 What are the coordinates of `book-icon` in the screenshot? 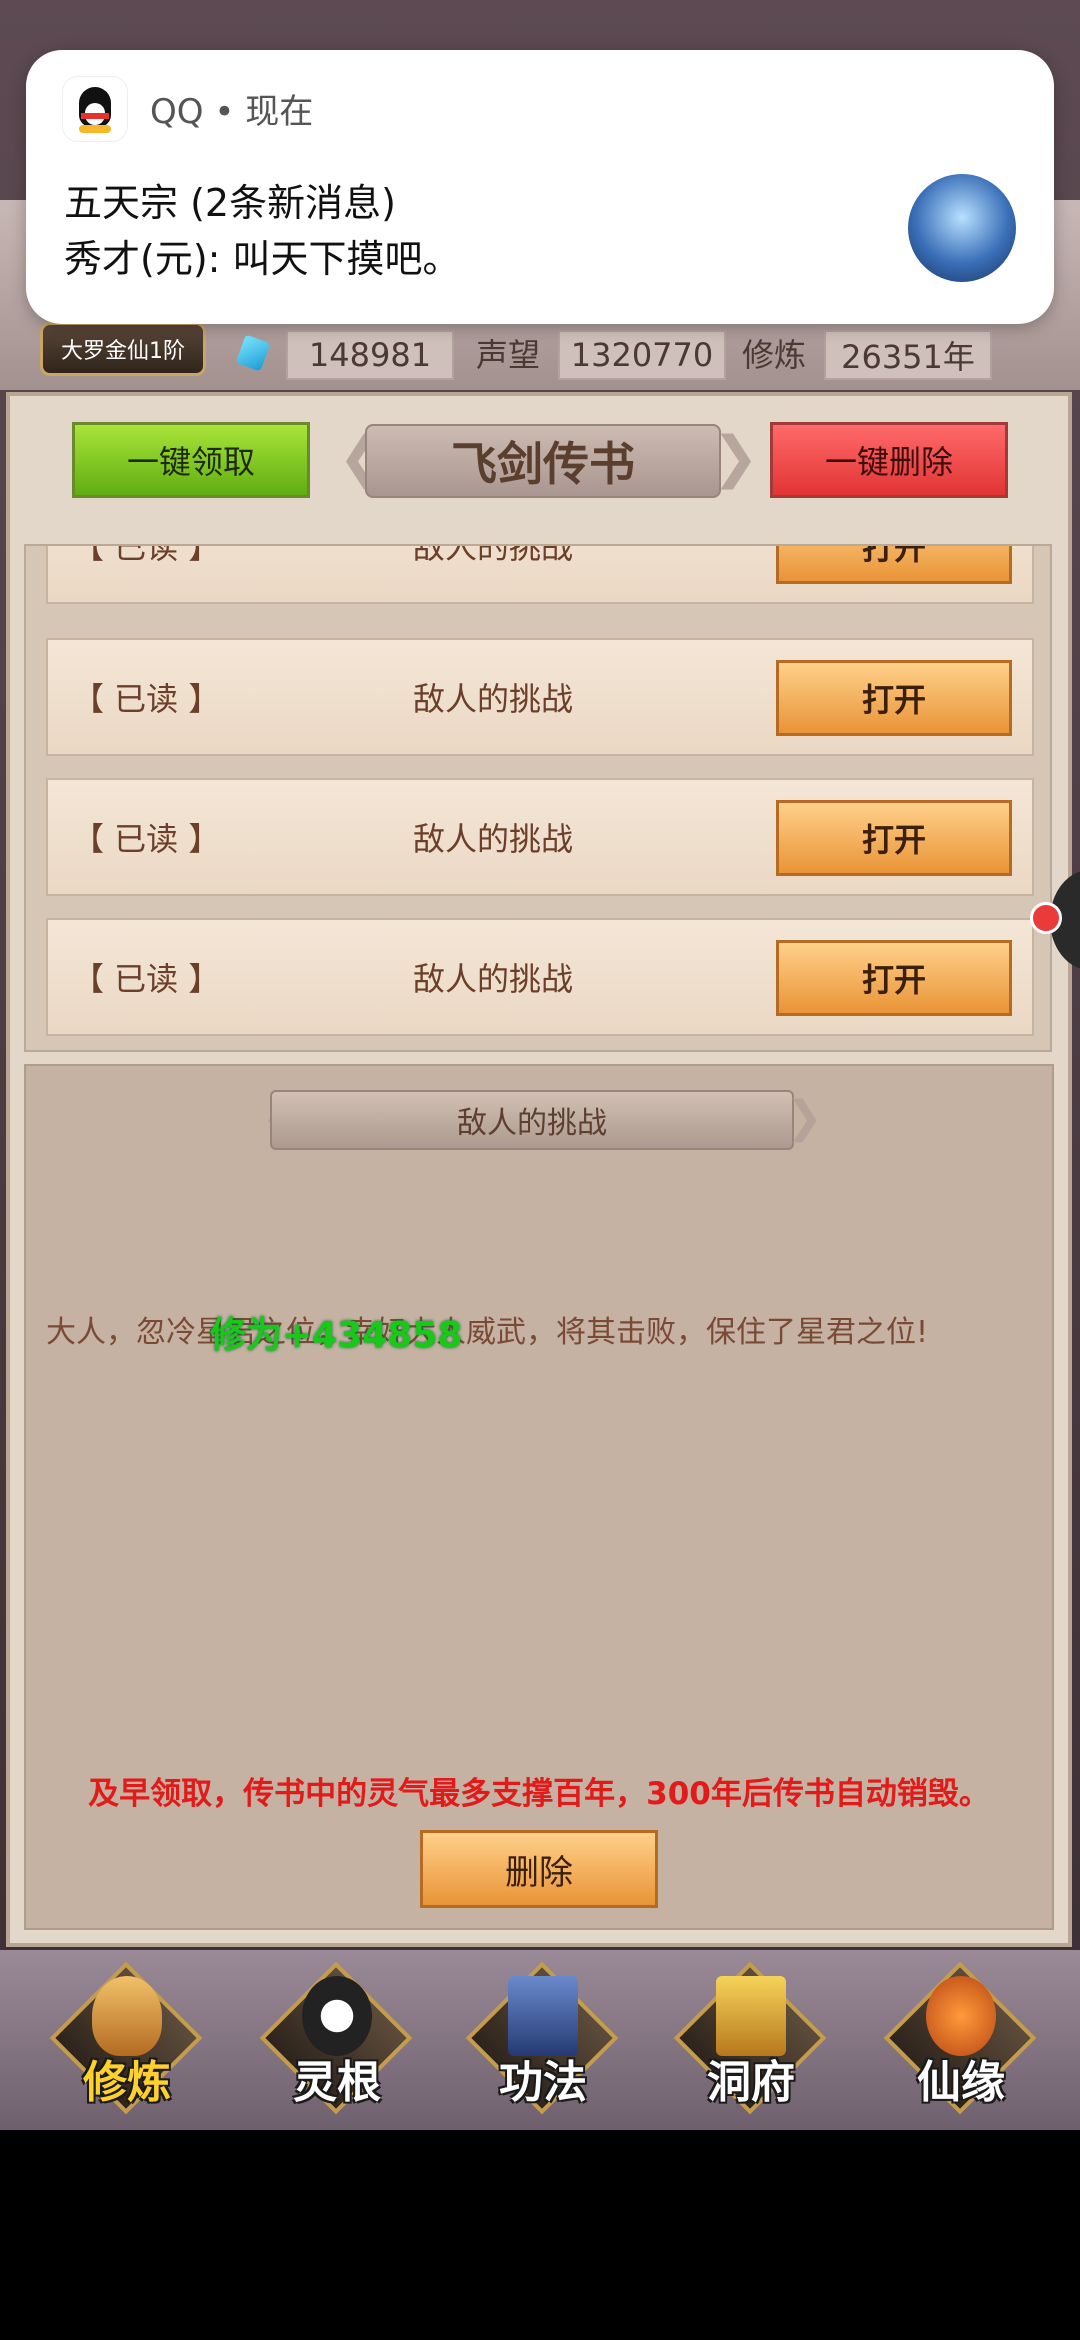 It's located at (543, 2016).